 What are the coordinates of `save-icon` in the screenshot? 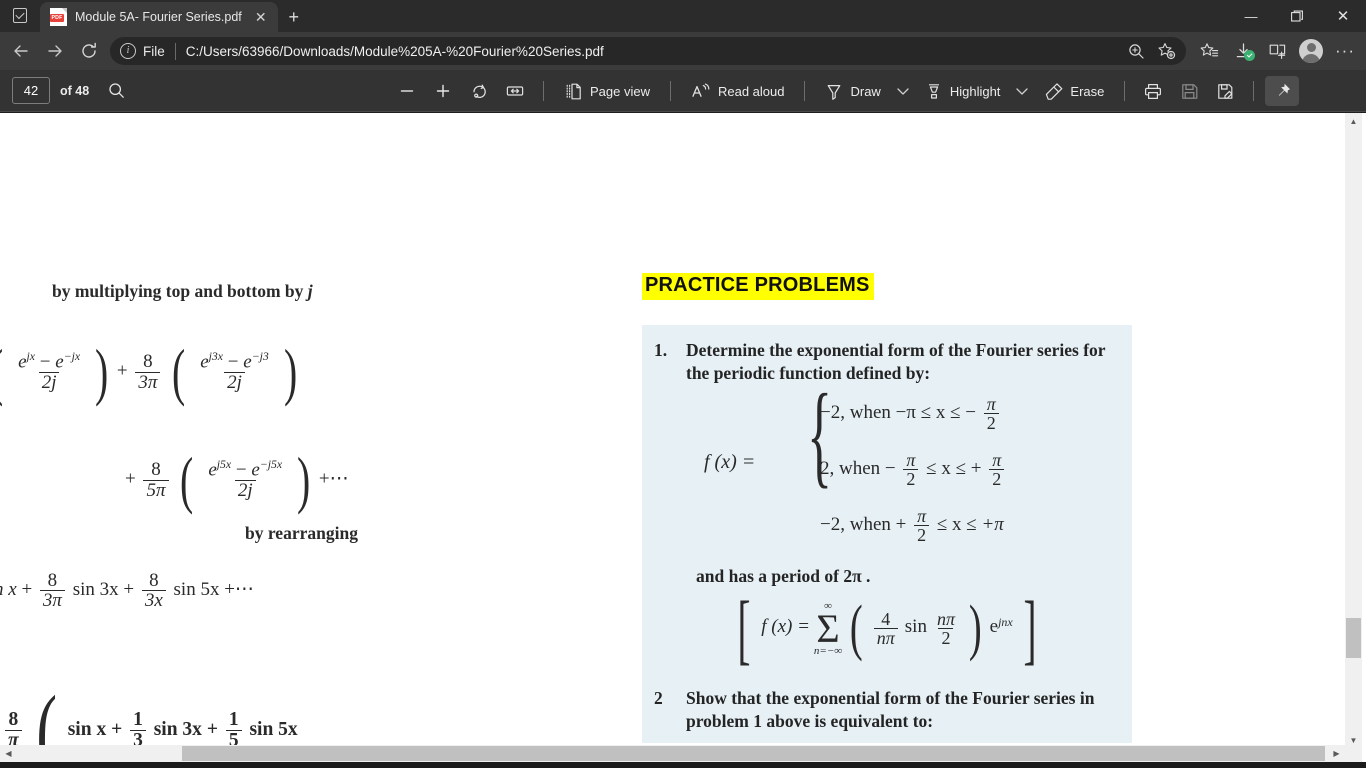 It's located at (1189, 91).